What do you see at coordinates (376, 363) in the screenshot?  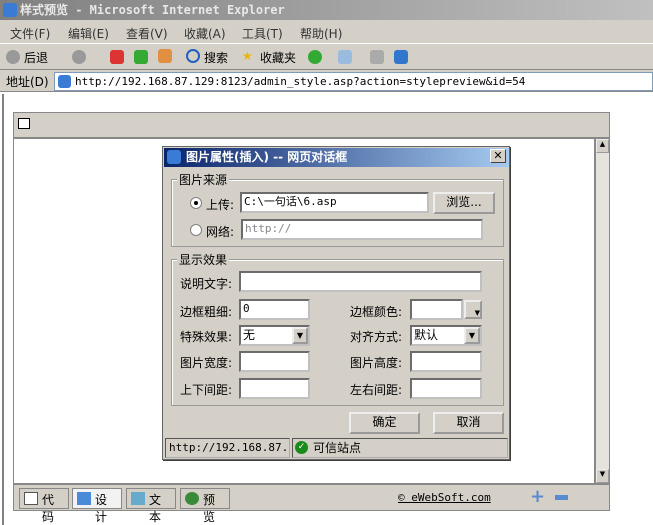 I see `height-label: 图片高度:` at bounding box center [376, 363].